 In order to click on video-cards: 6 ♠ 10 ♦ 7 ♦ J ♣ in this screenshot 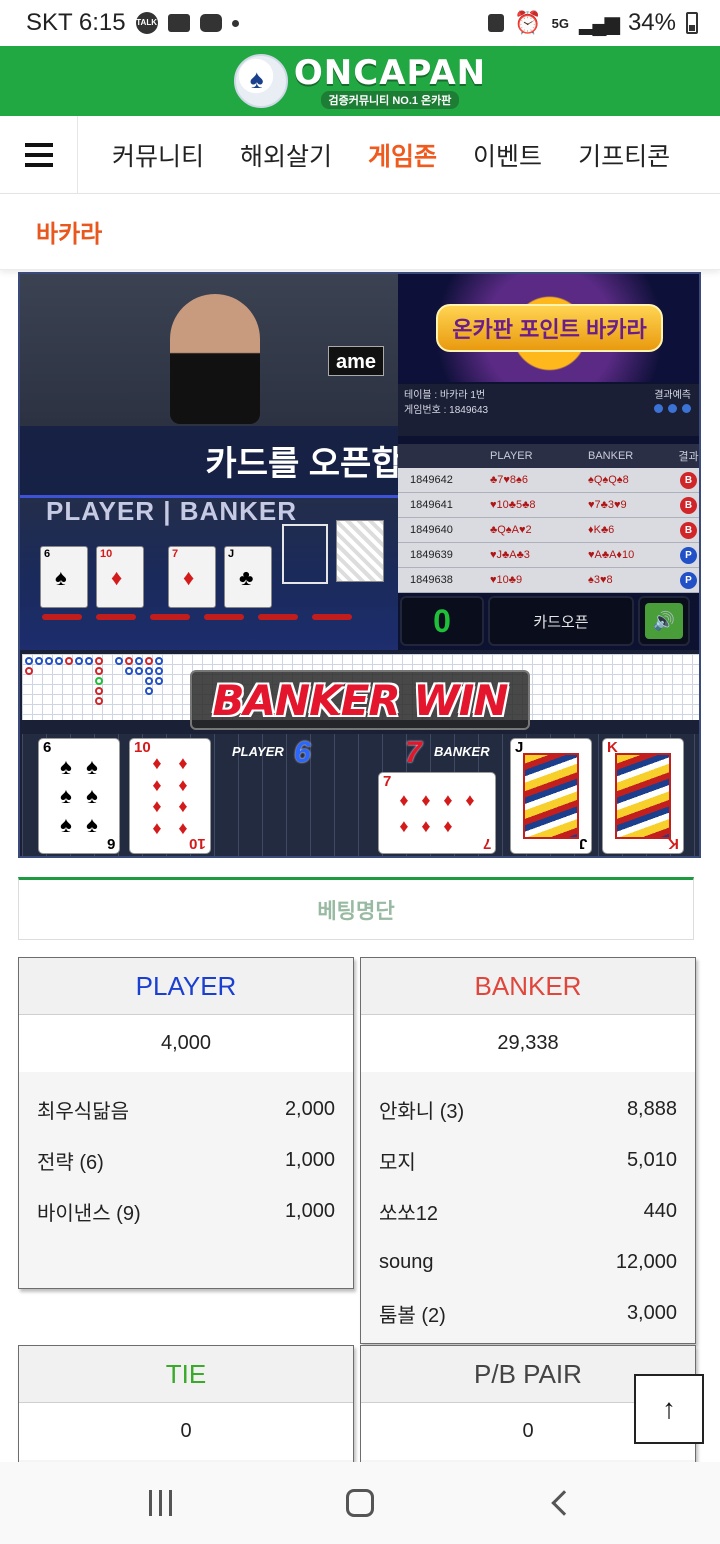, I will do `click(156, 577)`.